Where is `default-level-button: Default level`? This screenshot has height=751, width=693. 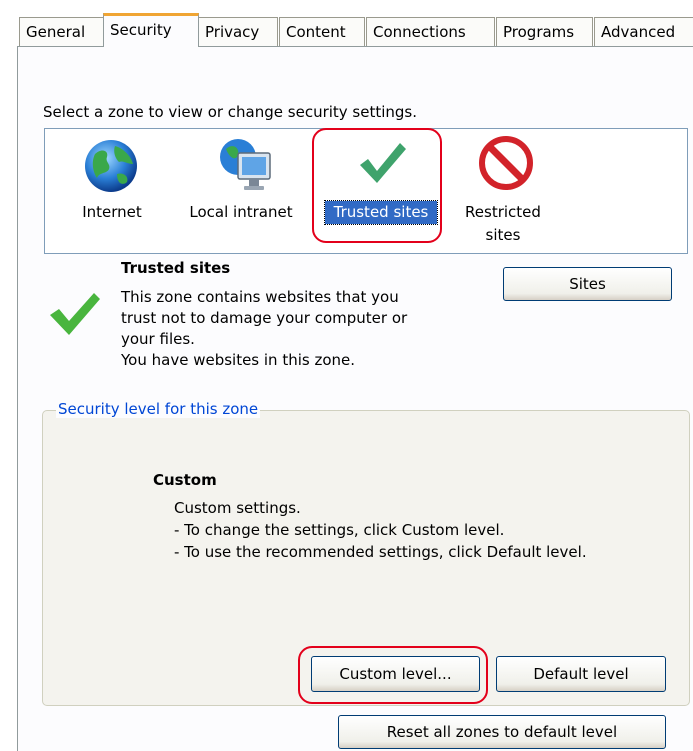
default-level-button: Default level is located at coordinates (581, 674).